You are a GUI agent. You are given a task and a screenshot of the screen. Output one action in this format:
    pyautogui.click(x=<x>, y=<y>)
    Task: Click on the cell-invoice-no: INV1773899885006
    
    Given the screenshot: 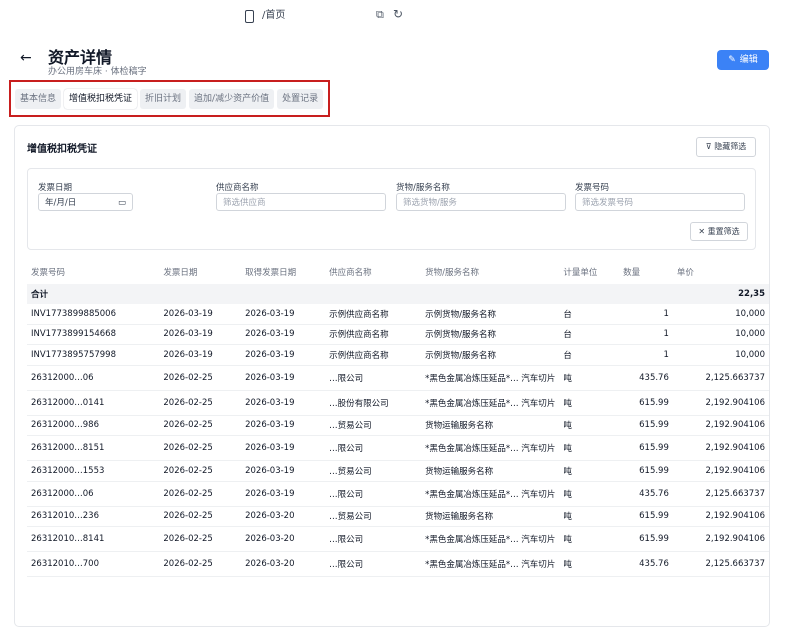 What is the action you would take?
    pyautogui.click(x=93, y=314)
    